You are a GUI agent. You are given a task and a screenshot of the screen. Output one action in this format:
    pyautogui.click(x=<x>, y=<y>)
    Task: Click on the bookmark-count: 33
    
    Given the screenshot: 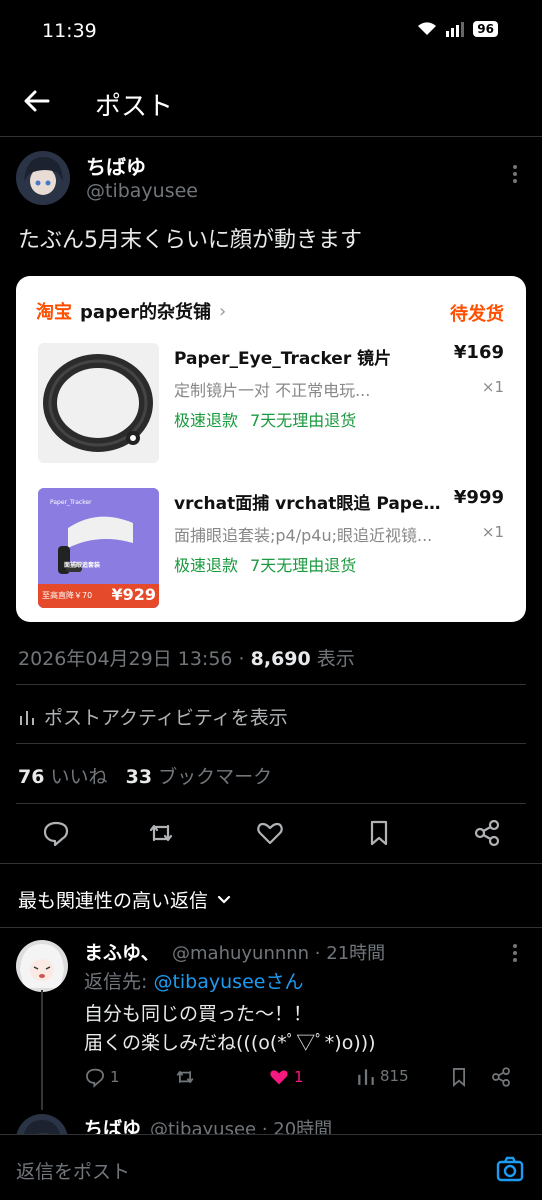 What is the action you would take?
    pyautogui.click(x=139, y=777)
    